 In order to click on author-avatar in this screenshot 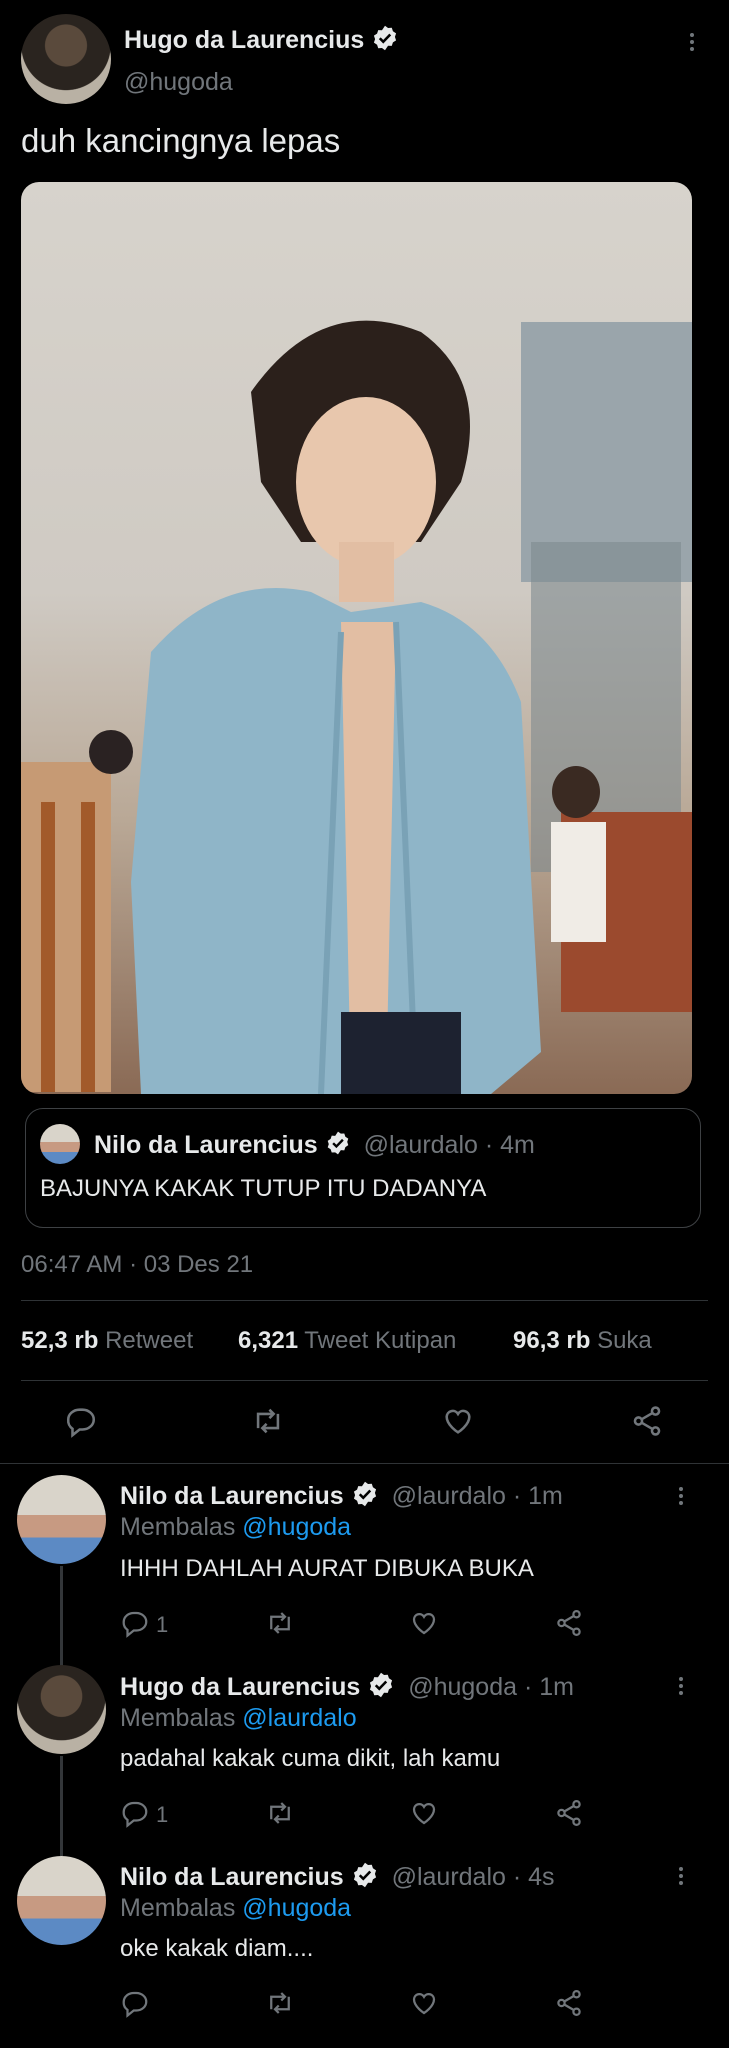, I will do `click(66, 59)`.